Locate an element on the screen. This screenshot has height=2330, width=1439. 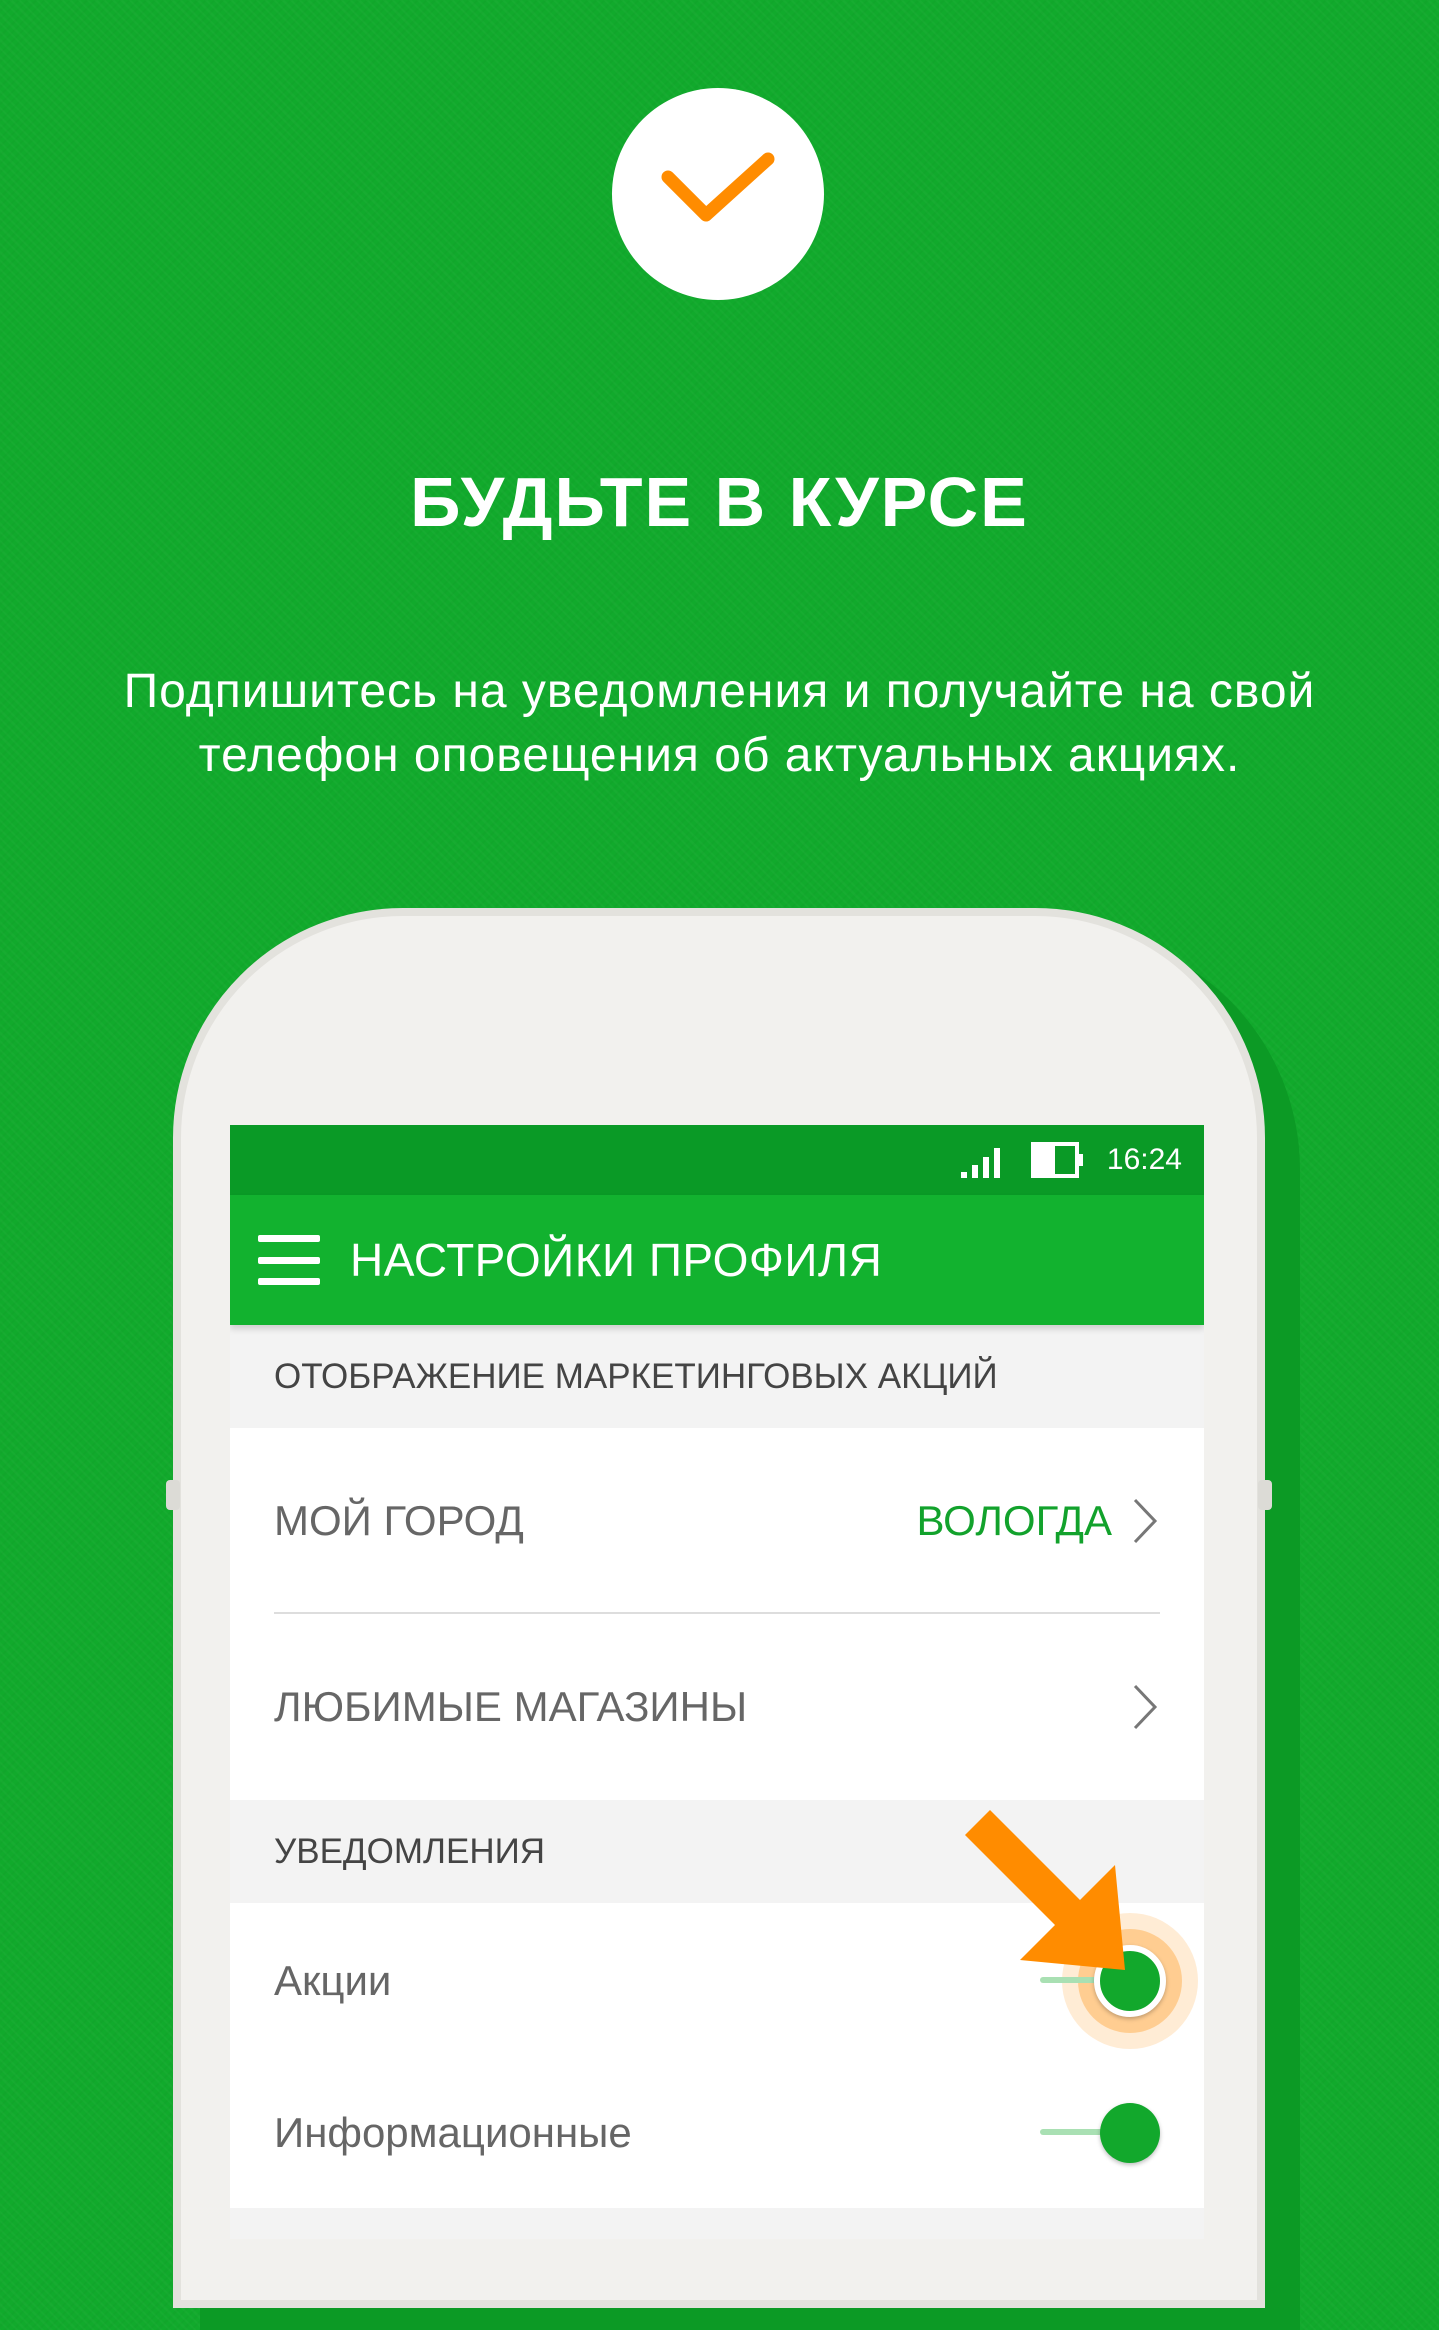
section-header-marketing: ОТОБРАЖЕНИЕ МАРКЕТИНГОВЫХ АКЦИЙ is located at coordinates (717, 1376).